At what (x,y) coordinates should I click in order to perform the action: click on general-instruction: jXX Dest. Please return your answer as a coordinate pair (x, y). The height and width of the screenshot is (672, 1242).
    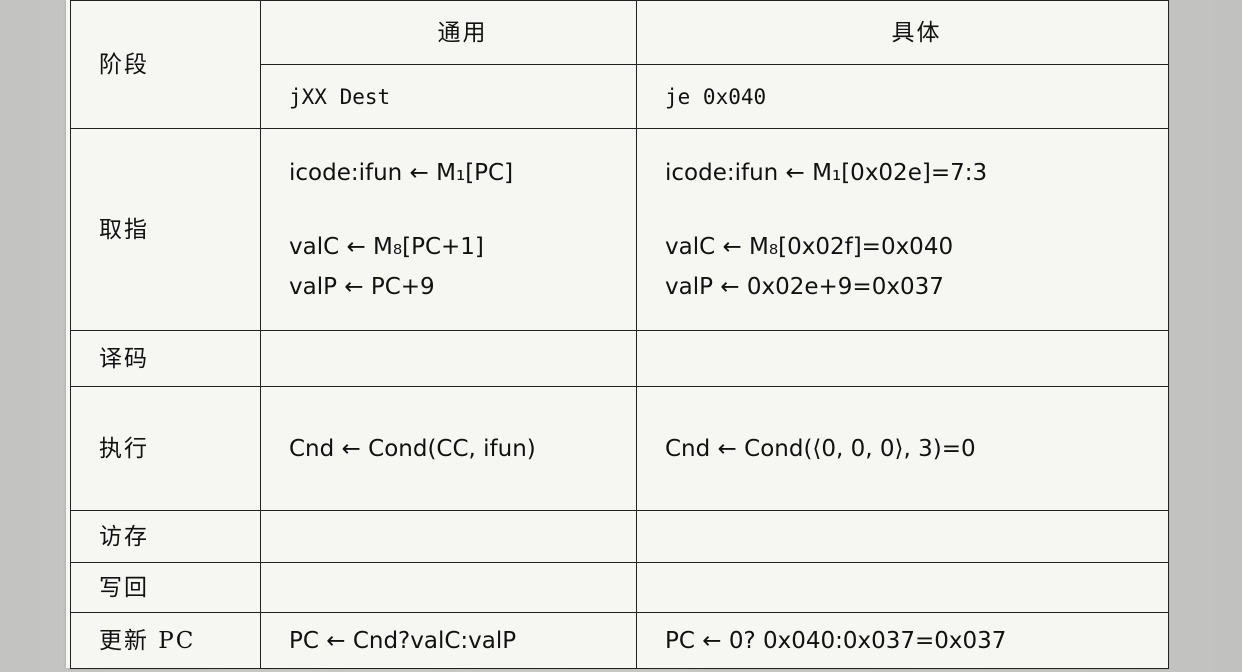
    Looking at the image, I should click on (448, 96).